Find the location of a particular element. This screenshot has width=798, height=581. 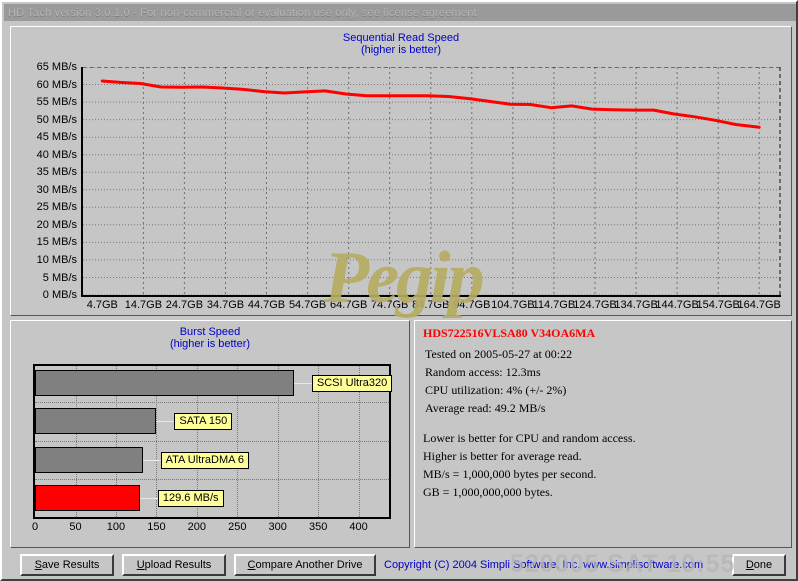

sequential-chart-title: Sequential Read Speed (higher is better) is located at coordinates (401, 41).